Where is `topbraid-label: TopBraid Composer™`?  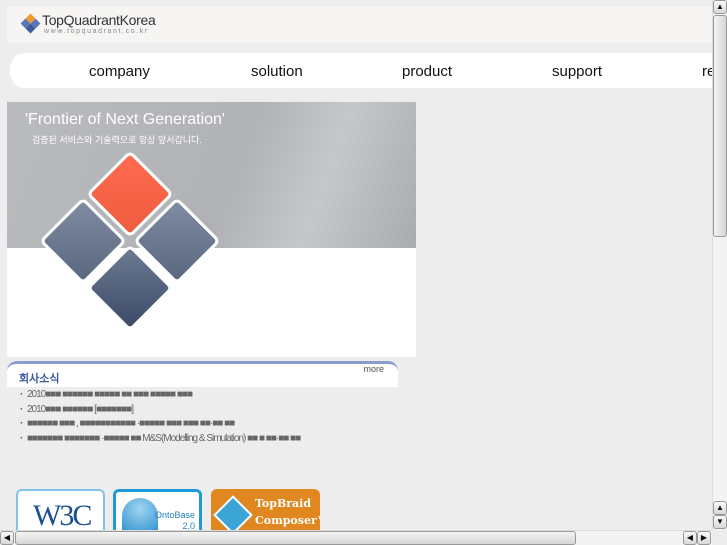
topbraid-label: TopBraid Composer™ is located at coordinates (287, 512).